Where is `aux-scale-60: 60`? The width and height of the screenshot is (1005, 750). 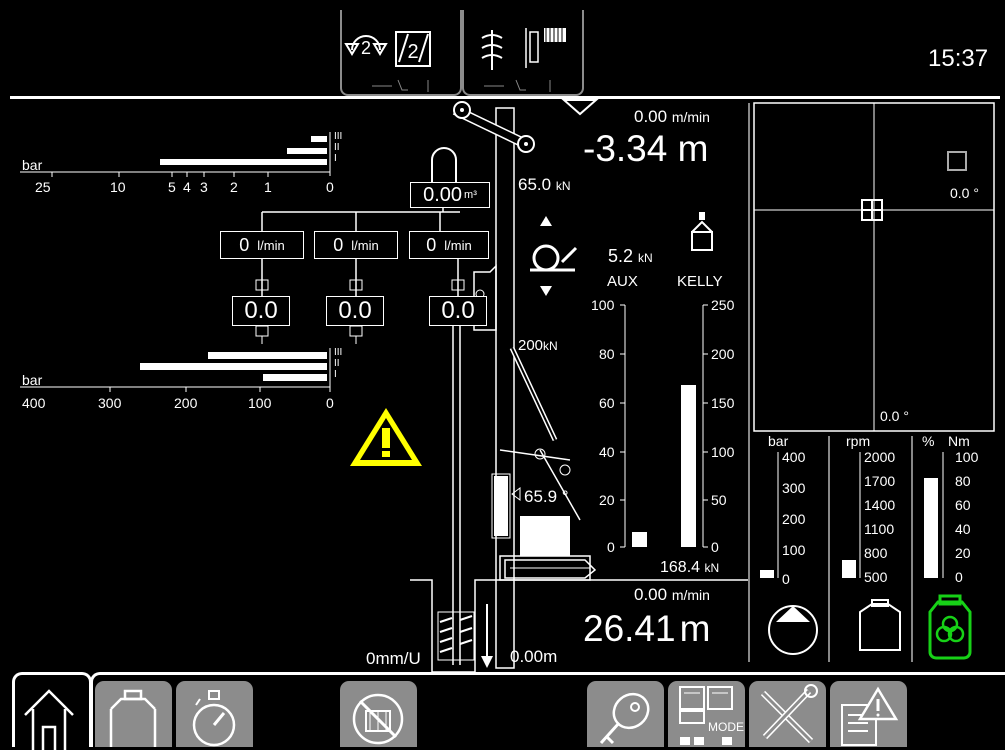
aux-scale-60: 60 is located at coordinates (607, 403).